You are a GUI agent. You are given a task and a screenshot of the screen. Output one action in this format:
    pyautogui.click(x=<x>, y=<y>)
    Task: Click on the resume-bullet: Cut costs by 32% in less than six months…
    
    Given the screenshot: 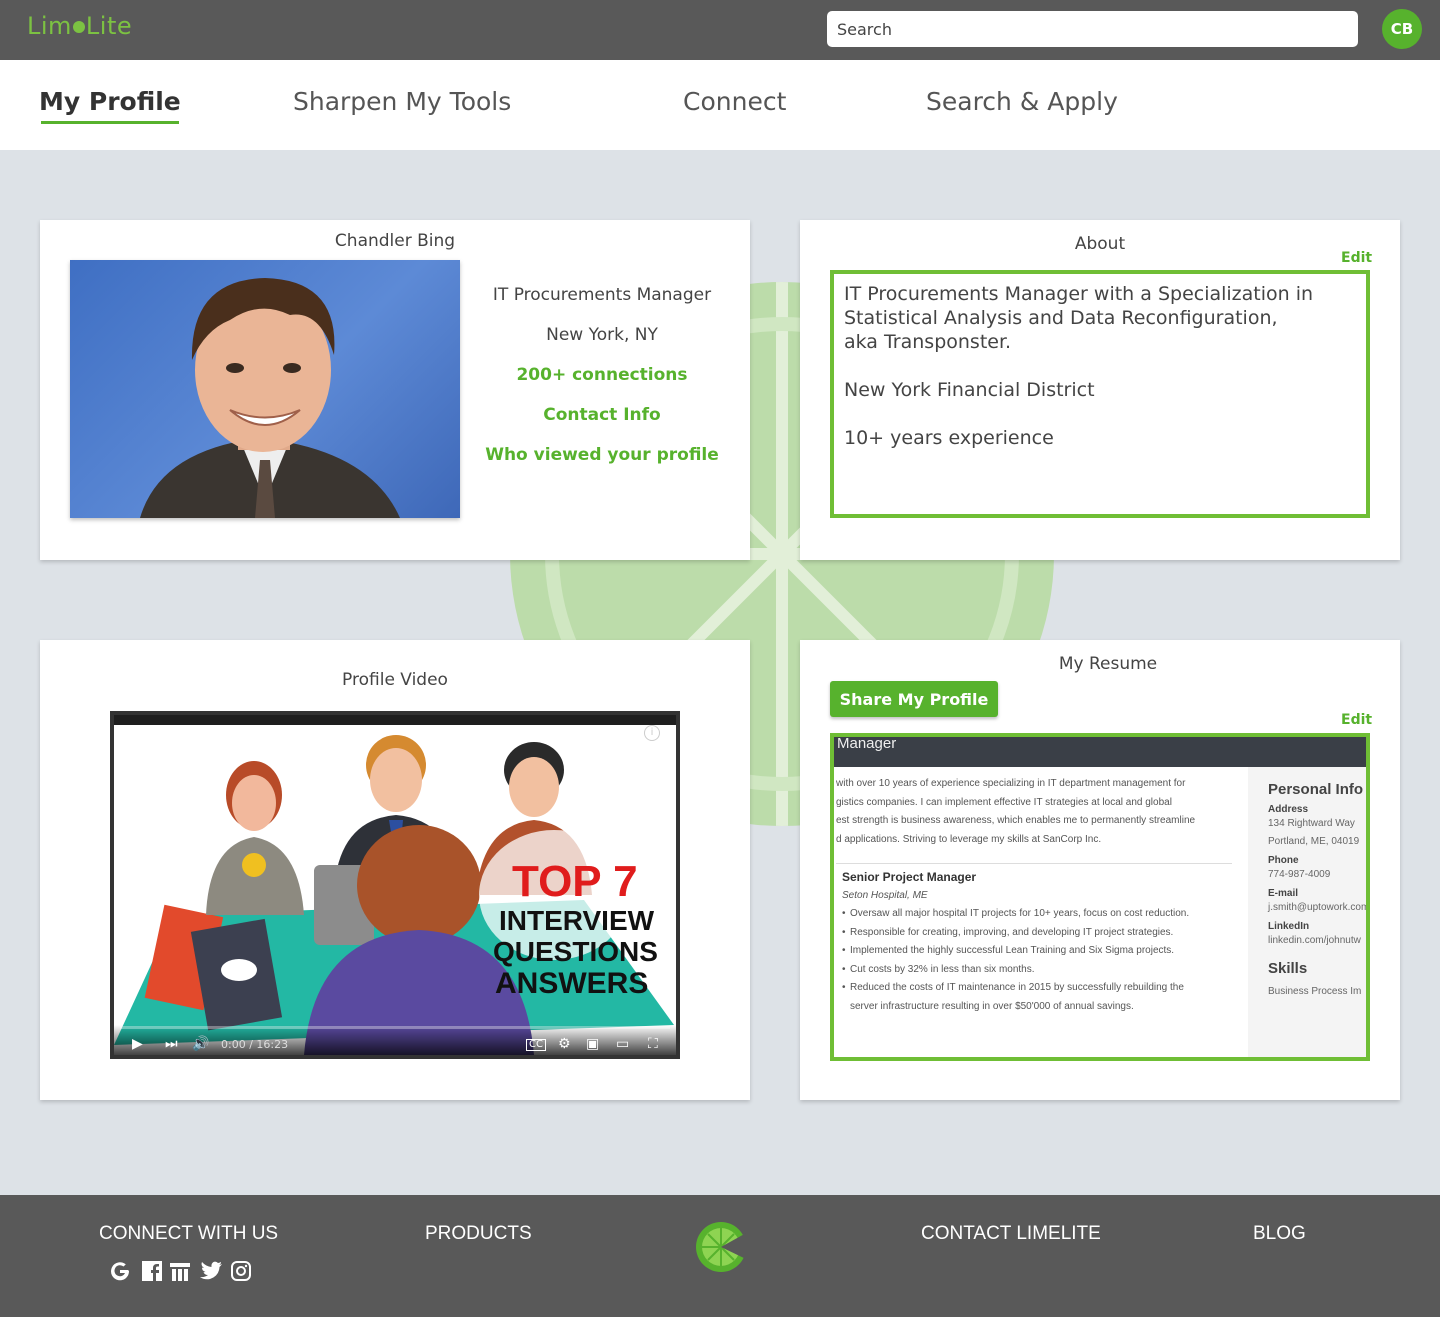 What is the action you would take?
    pyautogui.click(x=1045, y=970)
    